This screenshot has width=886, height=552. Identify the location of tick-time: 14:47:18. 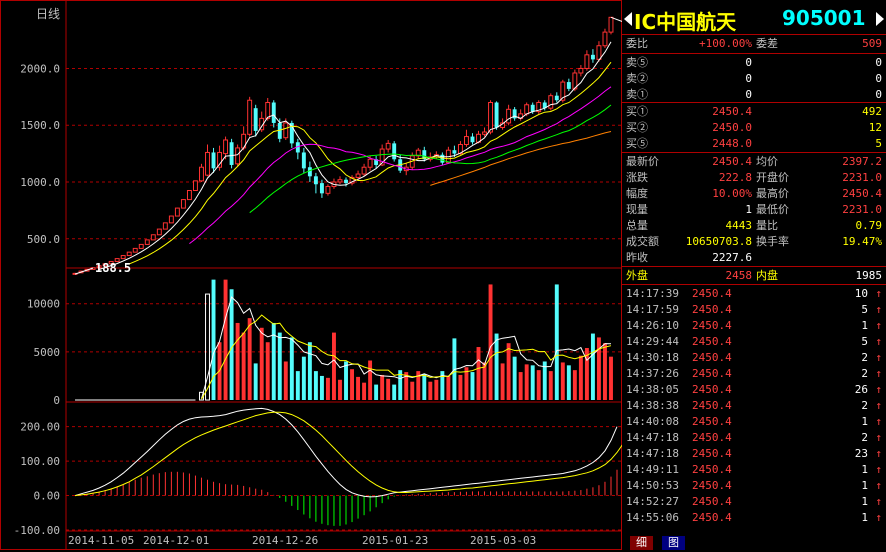
(652, 453).